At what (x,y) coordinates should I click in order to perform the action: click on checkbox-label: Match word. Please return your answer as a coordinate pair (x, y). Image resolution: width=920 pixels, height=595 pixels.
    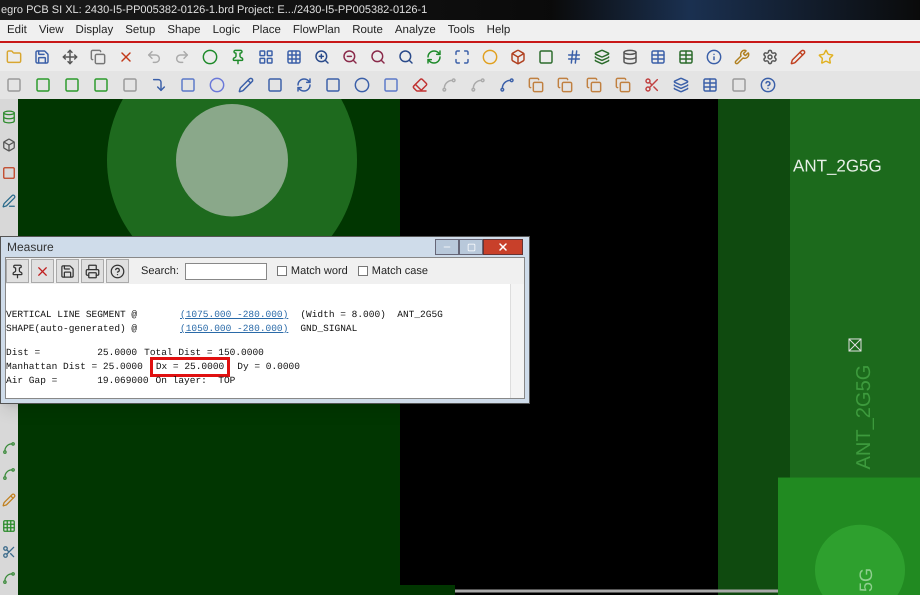
    Looking at the image, I should click on (319, 271).